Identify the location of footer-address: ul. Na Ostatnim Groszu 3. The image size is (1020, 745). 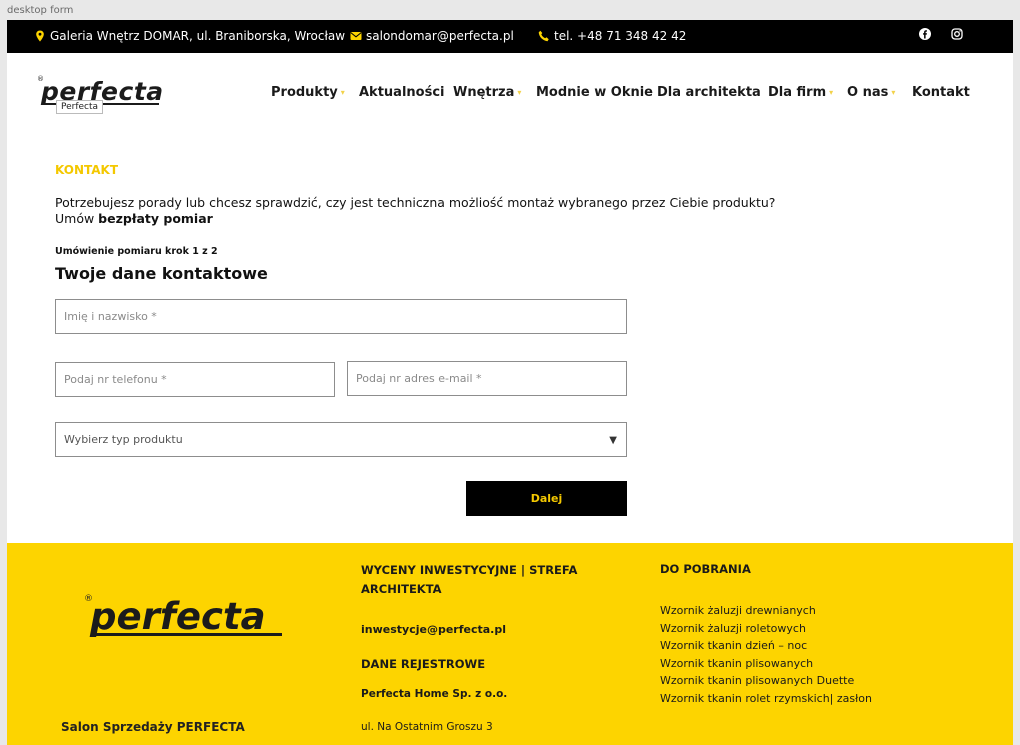
(427, 727).